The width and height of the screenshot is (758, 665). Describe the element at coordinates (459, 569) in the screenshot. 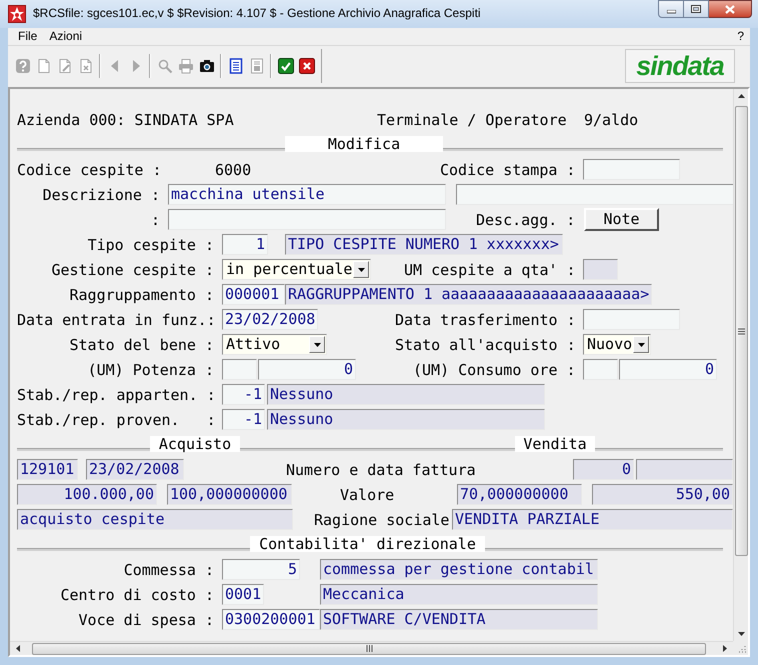

I see `read-only-field: commessa per gestione contabil` at that location.